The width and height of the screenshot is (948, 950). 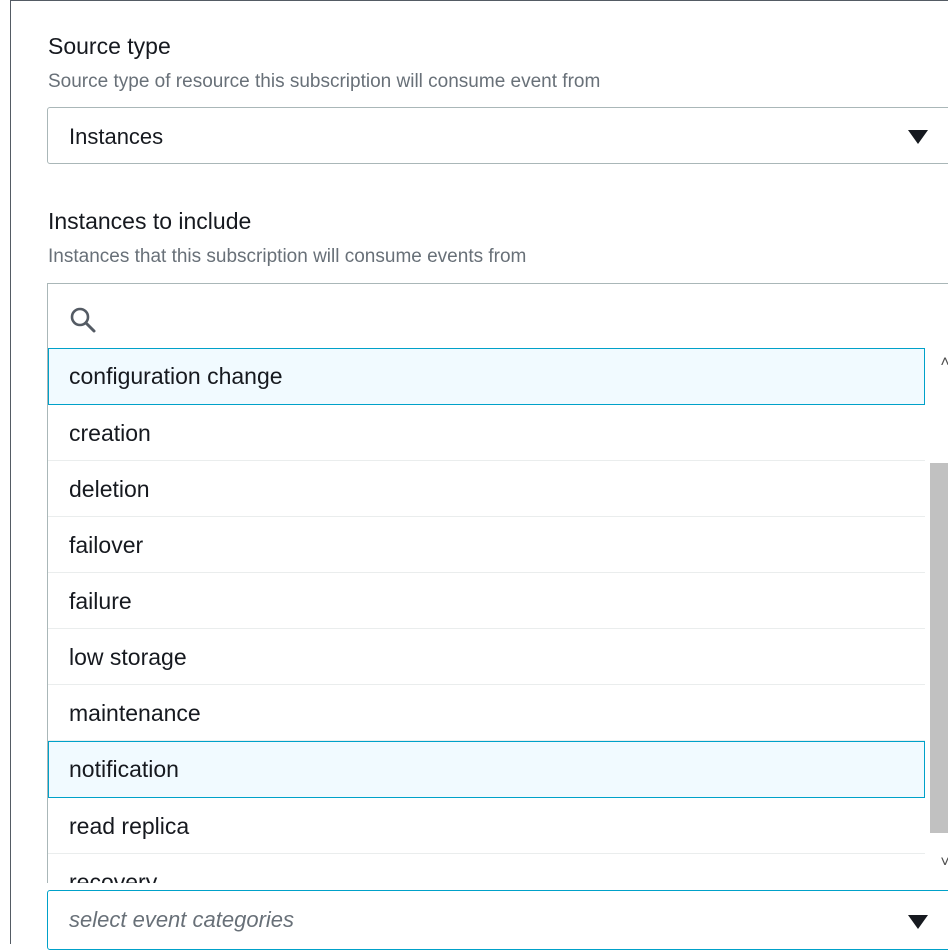 I want to click on option-label: read replica, so click(x=129, y=826).